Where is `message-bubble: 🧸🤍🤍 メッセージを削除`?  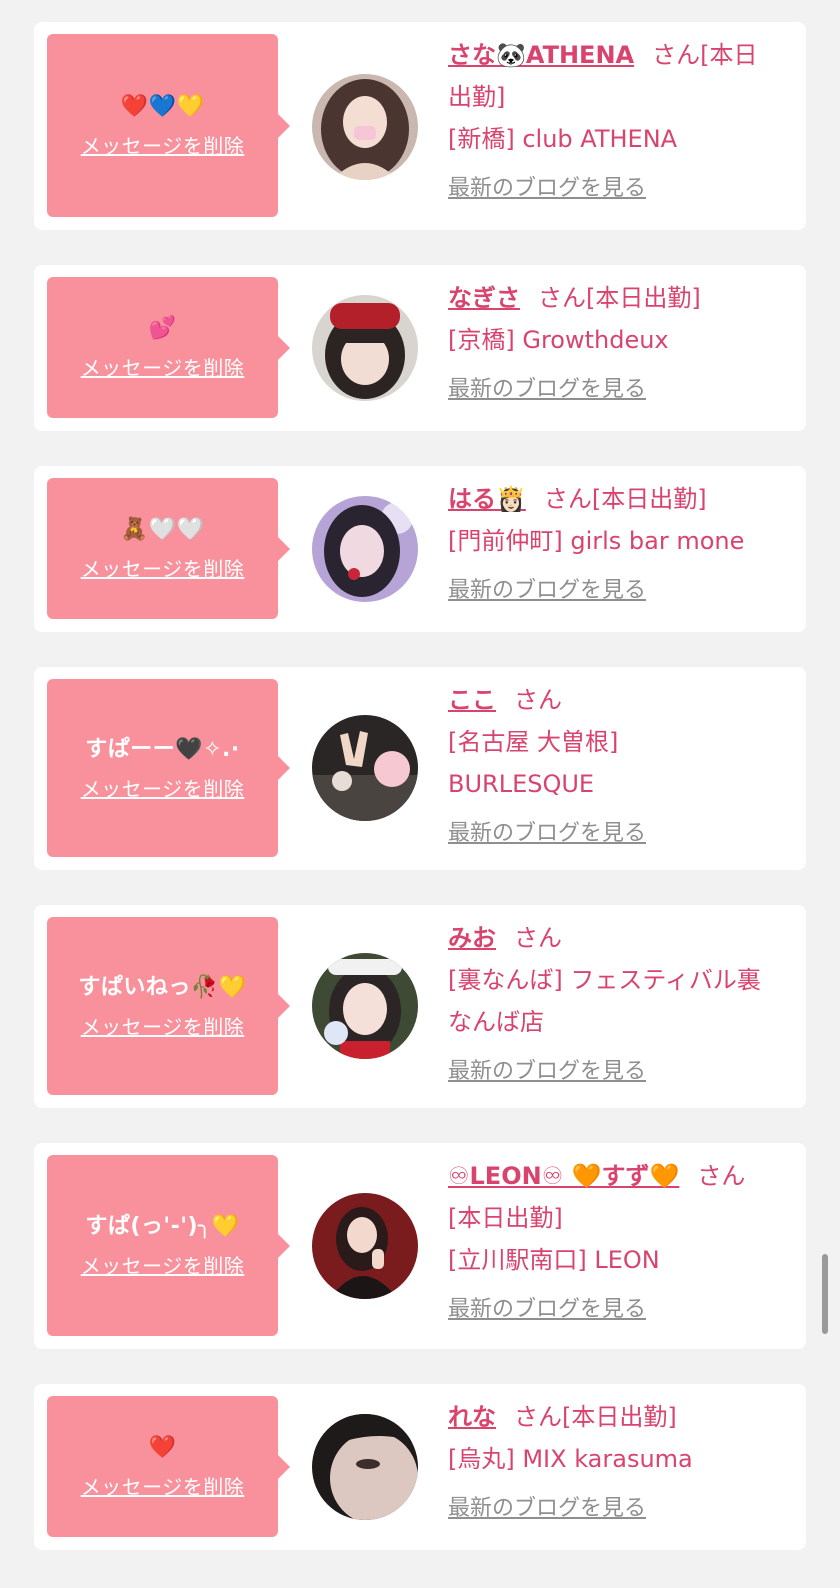 message-bubble: 🧸🤍🤍 メッセージを削除 is located at coordinates (168, 548).